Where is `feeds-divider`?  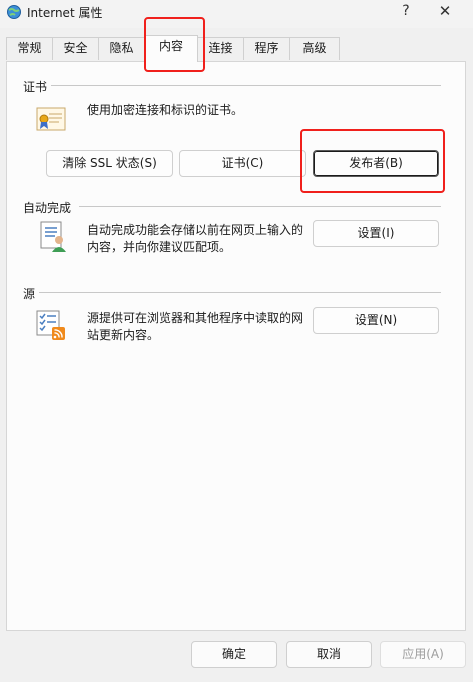 feeds-divider is located at coordinates (240, 292).